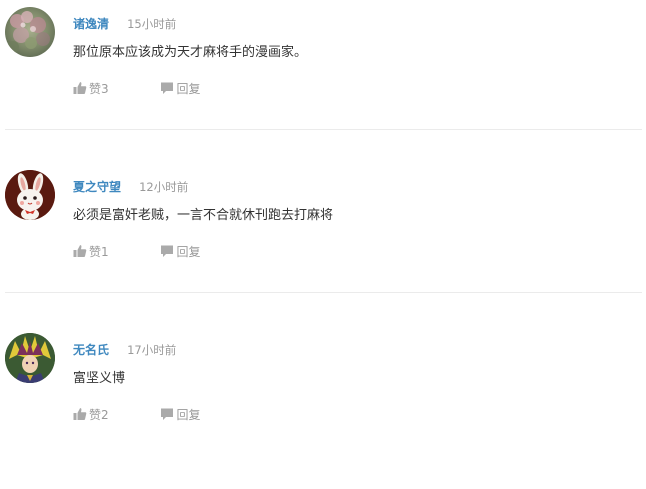 The height and width of the screenshot is (489, 646). I want to click on comment-meta: 夏之守望 12小时前, so click(130, 186).